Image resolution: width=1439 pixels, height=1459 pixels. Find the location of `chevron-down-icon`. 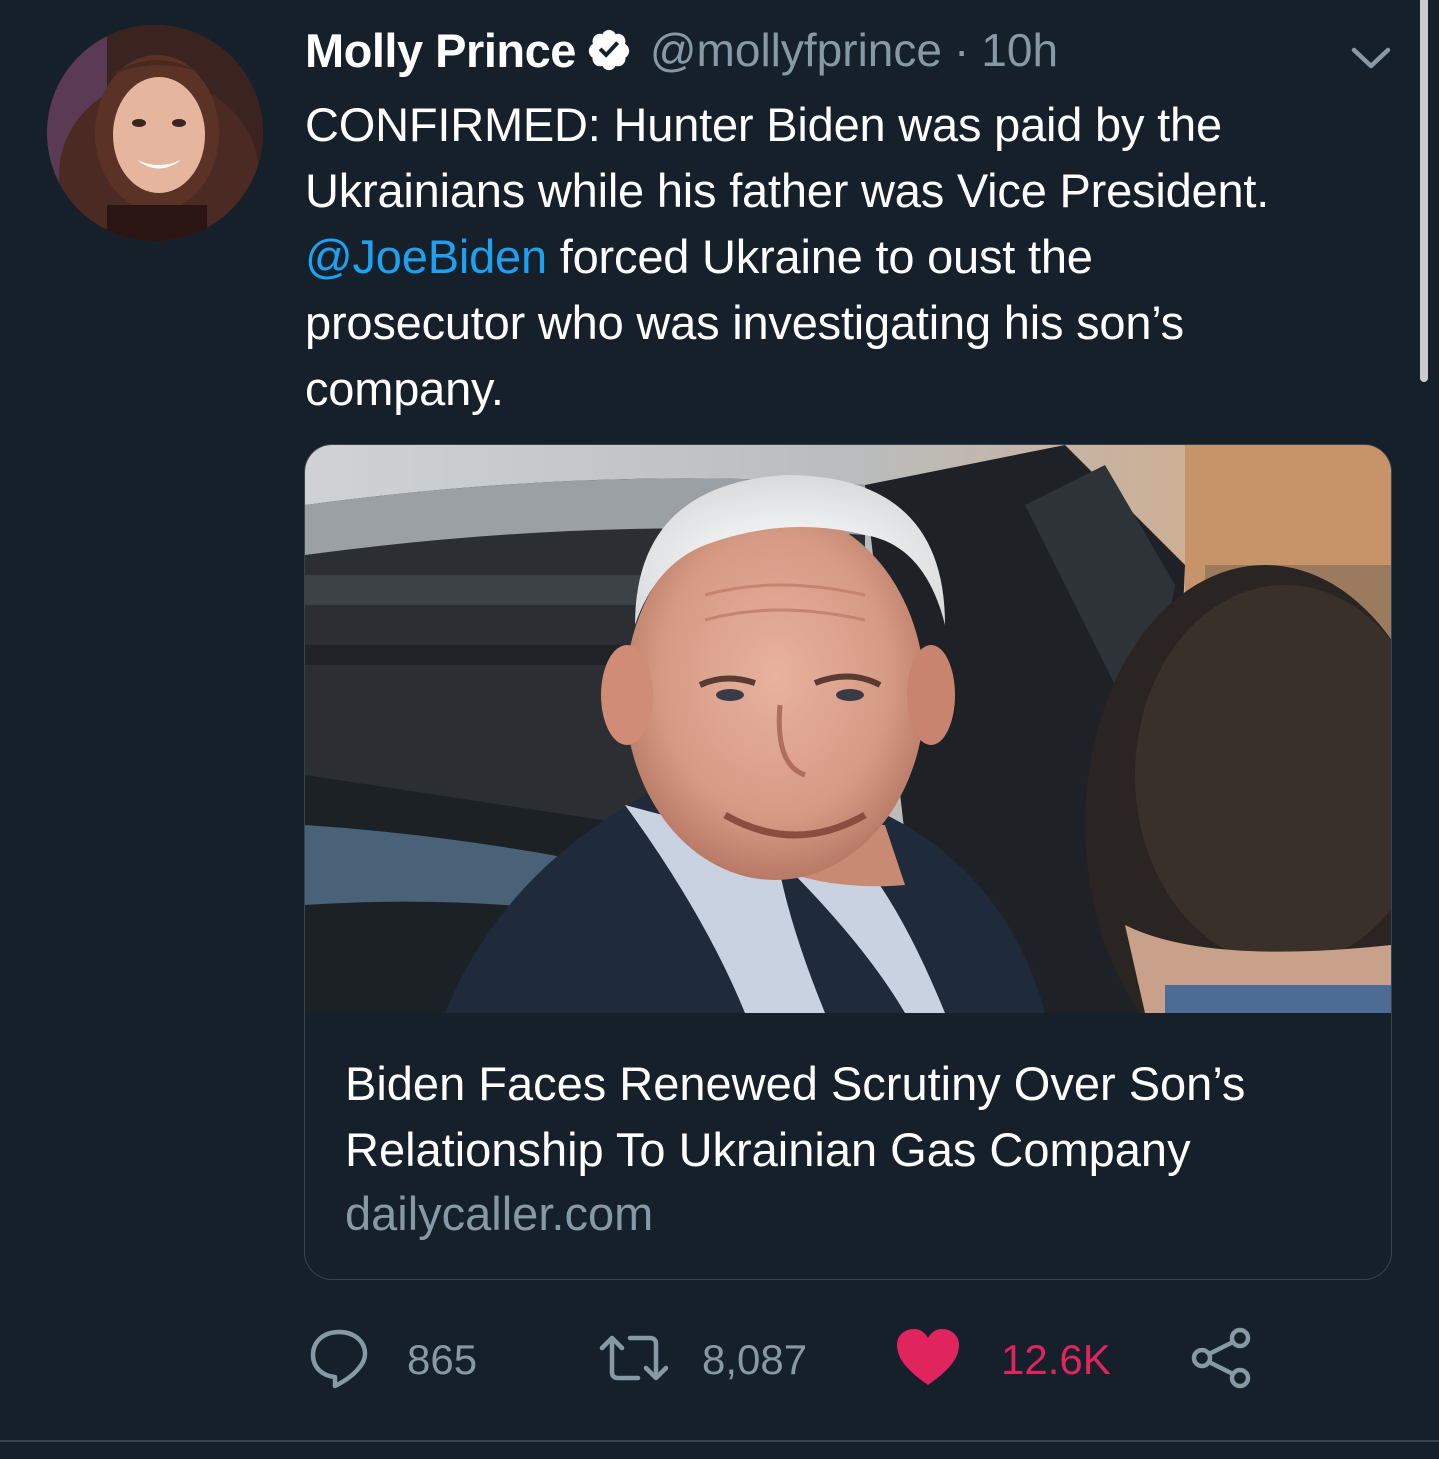

chevron-down-icon is located at coordinates (1371, 57).